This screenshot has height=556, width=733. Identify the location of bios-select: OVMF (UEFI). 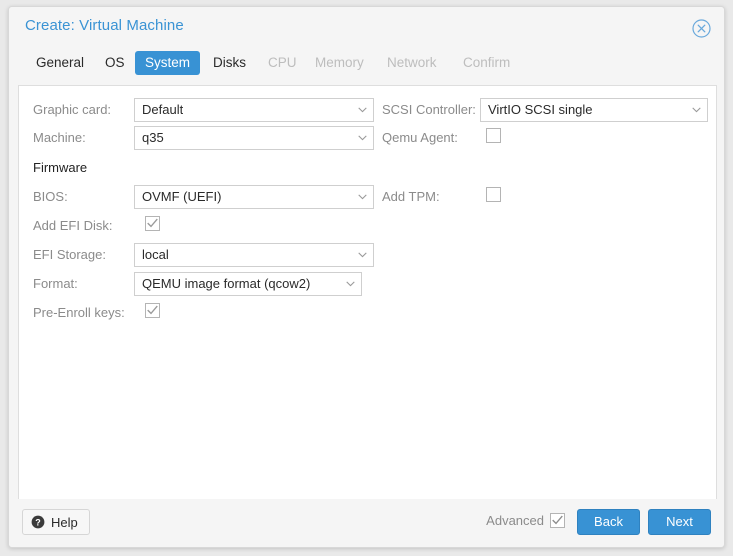
(254, 197).